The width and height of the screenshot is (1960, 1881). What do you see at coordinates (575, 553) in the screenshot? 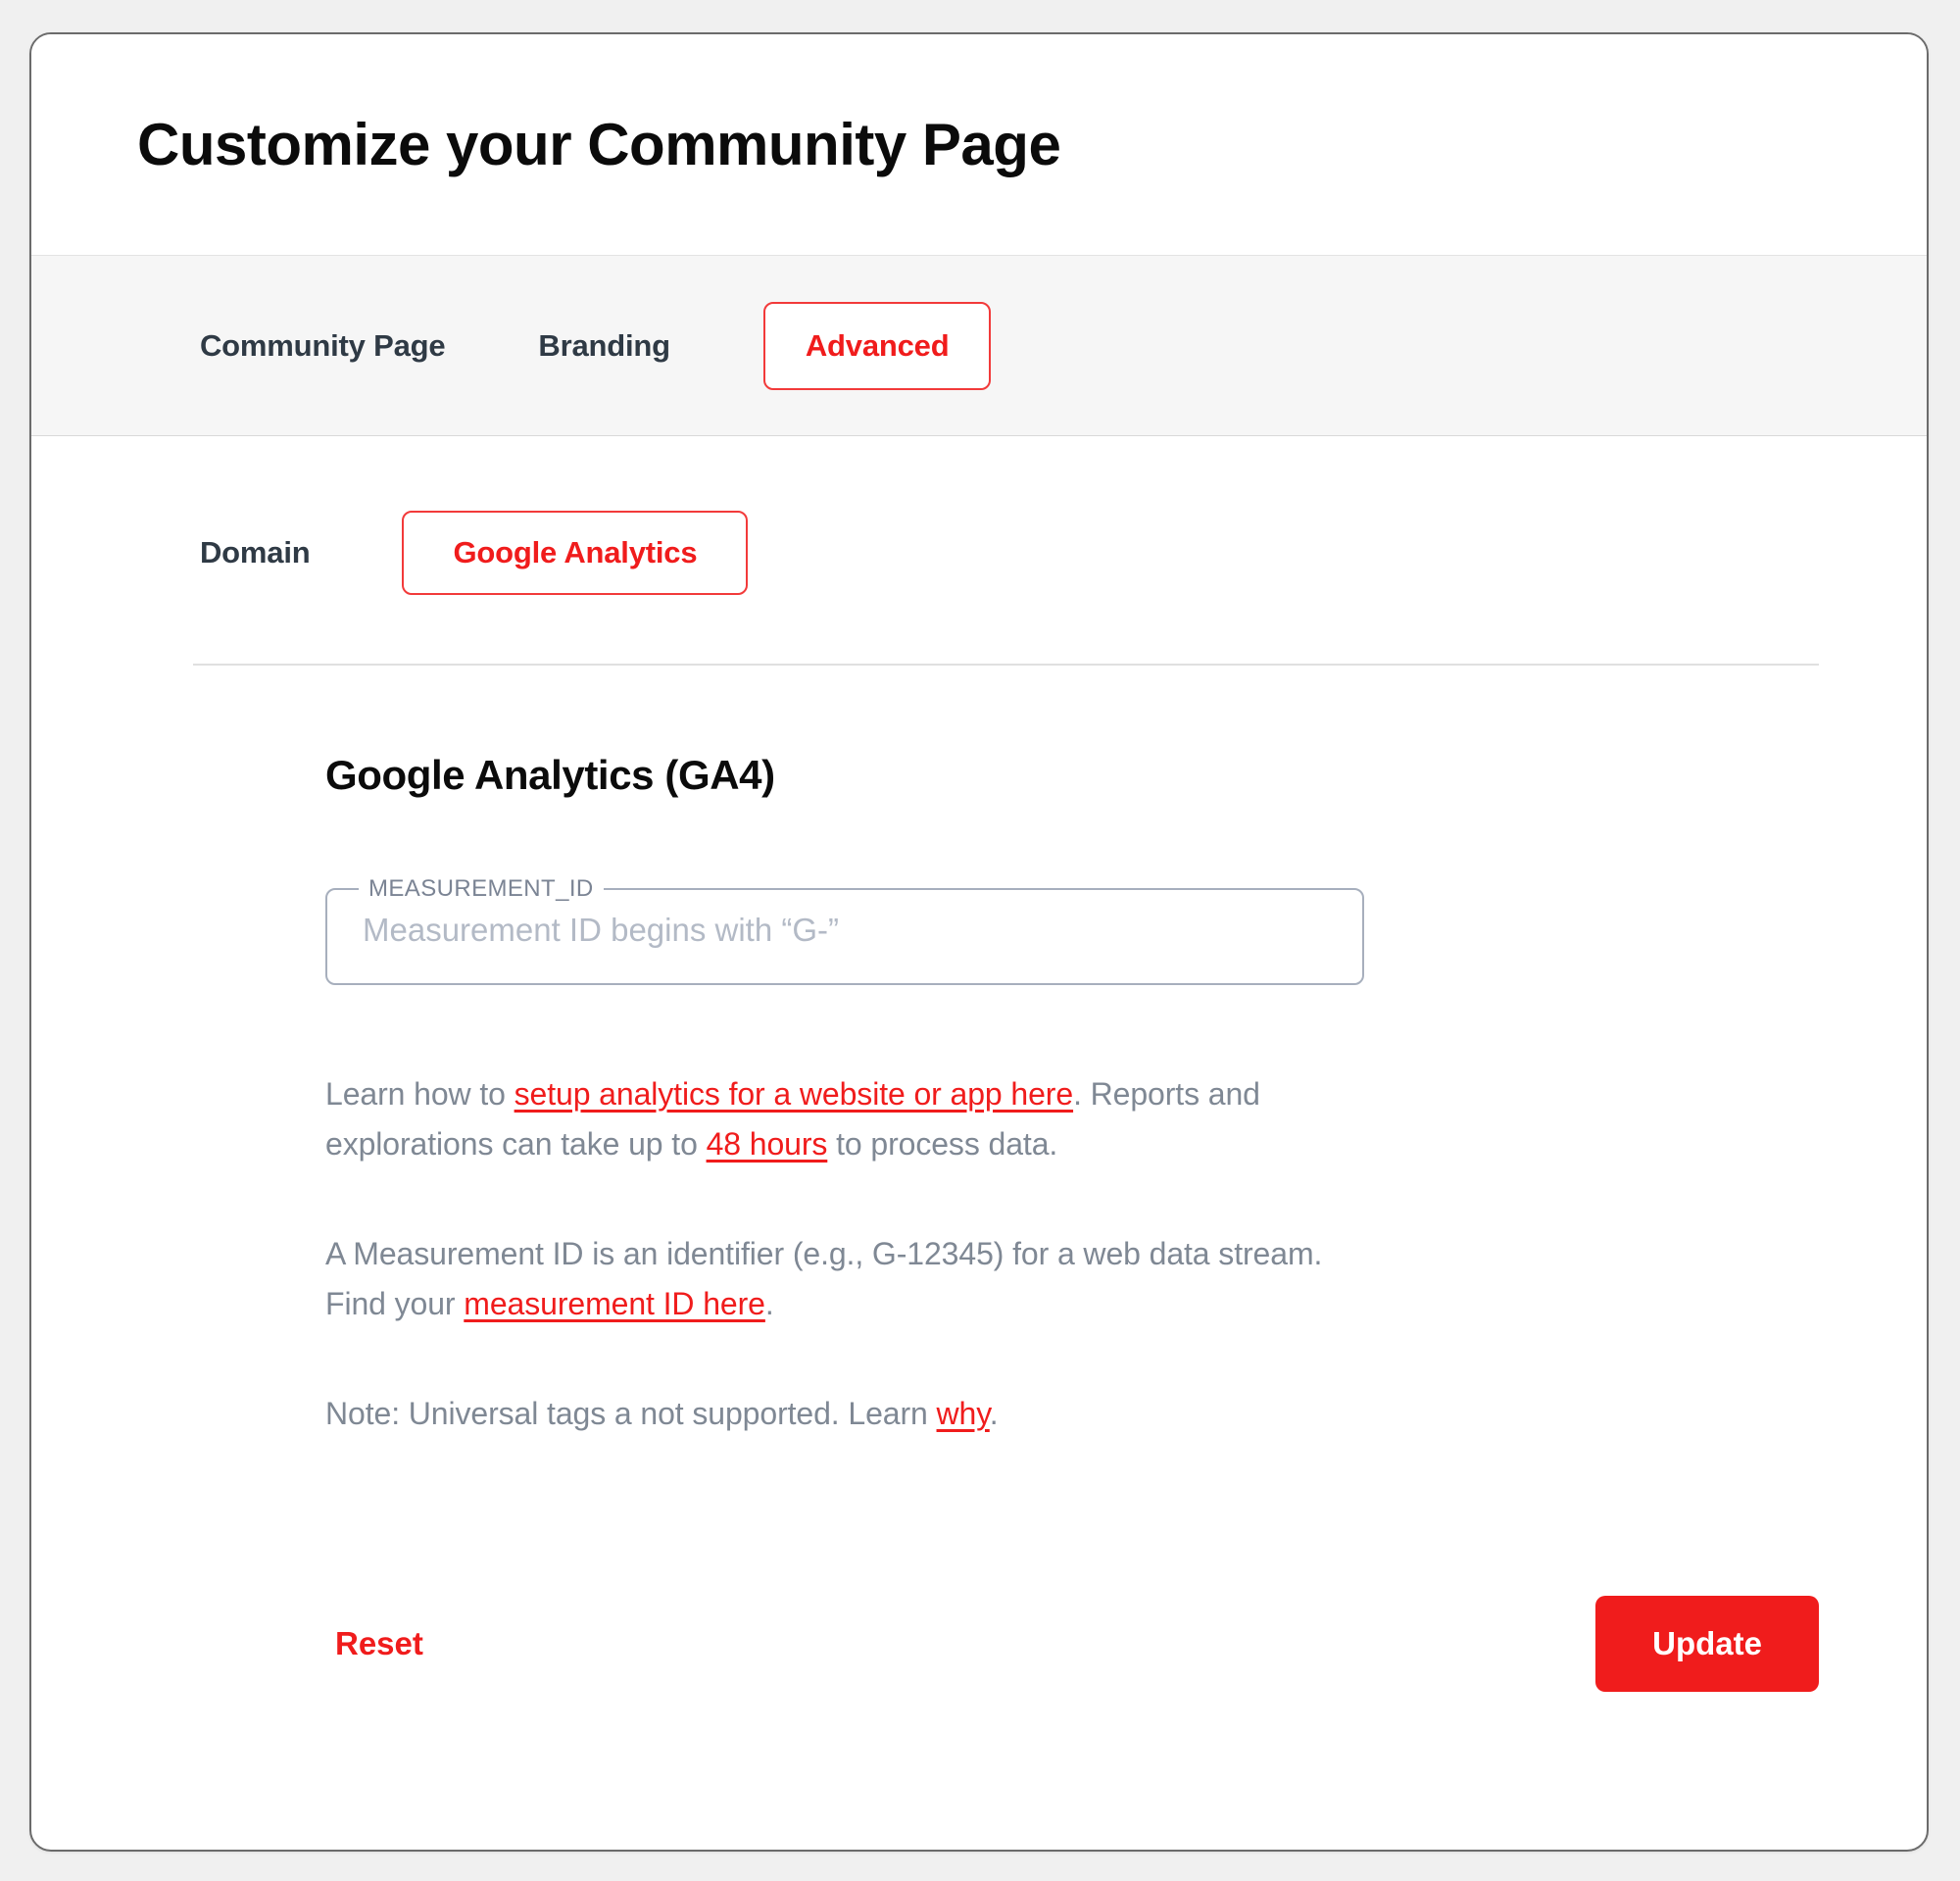
I see `subtab-google-analytics: Google Analytics` at bounding box center [575, 553].